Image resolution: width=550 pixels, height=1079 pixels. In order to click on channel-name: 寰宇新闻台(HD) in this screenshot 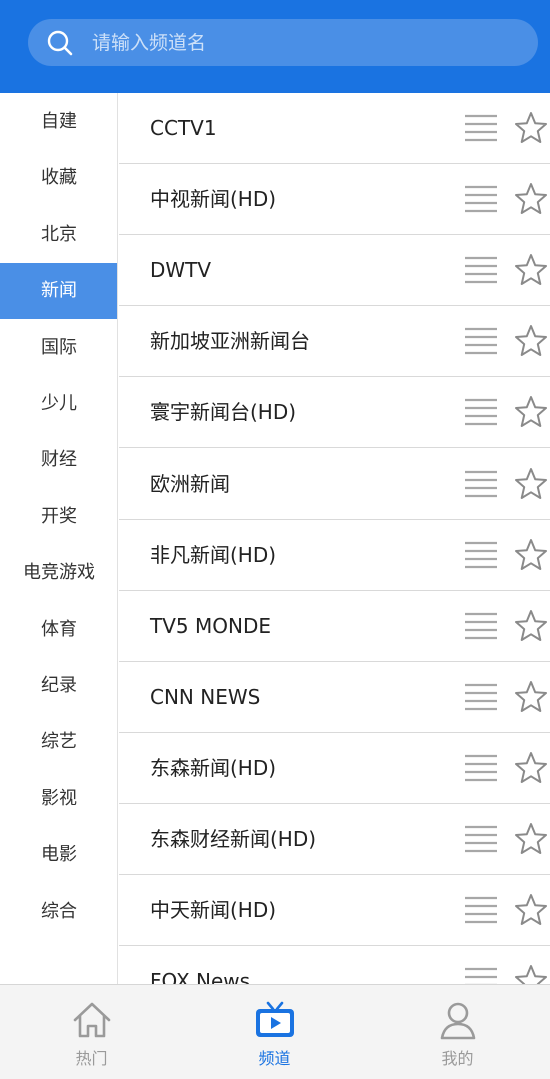, I will do `click(223, 412)`.